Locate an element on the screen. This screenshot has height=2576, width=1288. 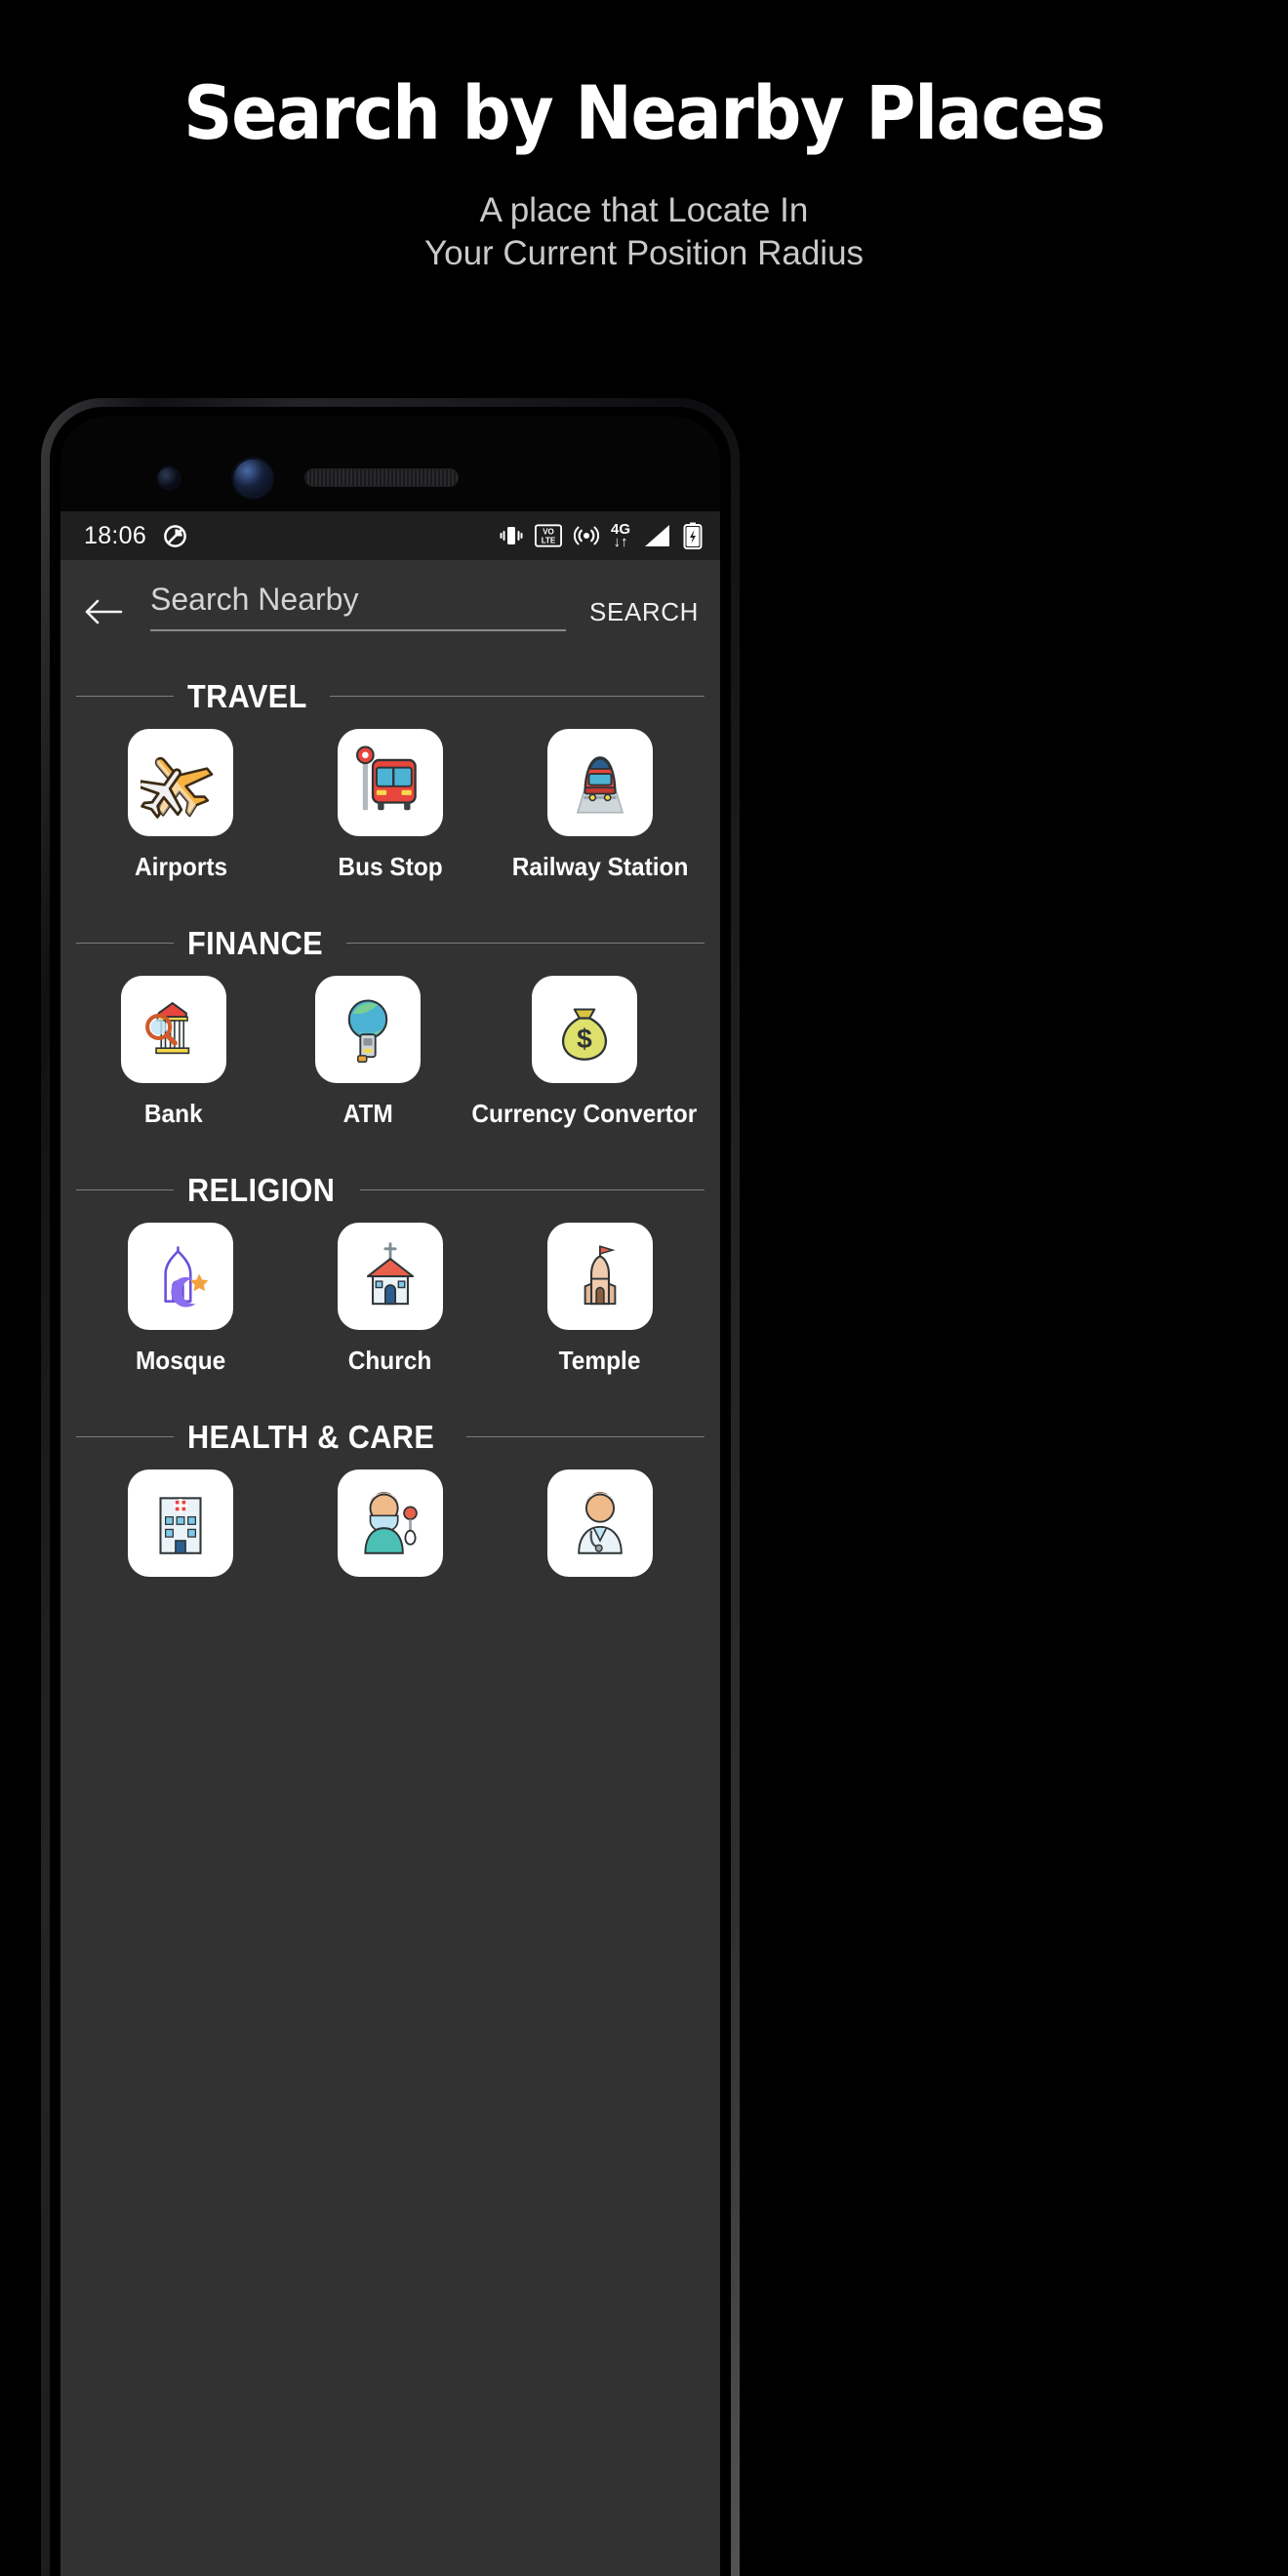
section-header-religion: RELIGION is located at coordinates (390, 1190).